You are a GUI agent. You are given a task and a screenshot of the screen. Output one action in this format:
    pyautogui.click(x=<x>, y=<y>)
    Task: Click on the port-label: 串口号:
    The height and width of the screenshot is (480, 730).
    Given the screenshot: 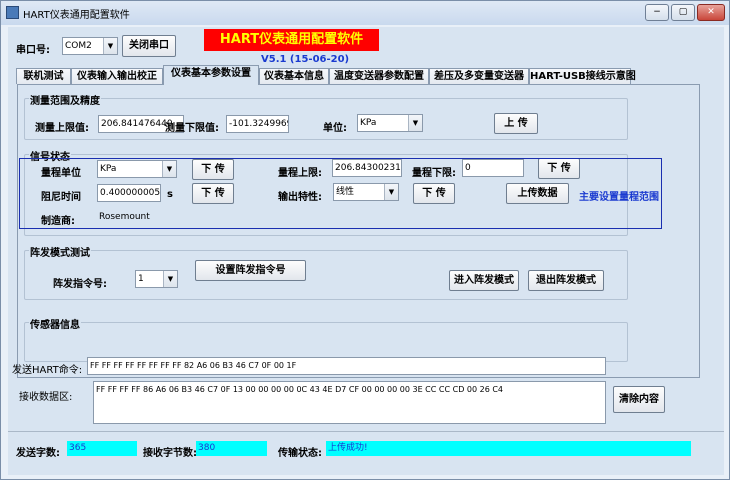 What is the action you would take?
    pyautogui.click(x=33, y=50)
    